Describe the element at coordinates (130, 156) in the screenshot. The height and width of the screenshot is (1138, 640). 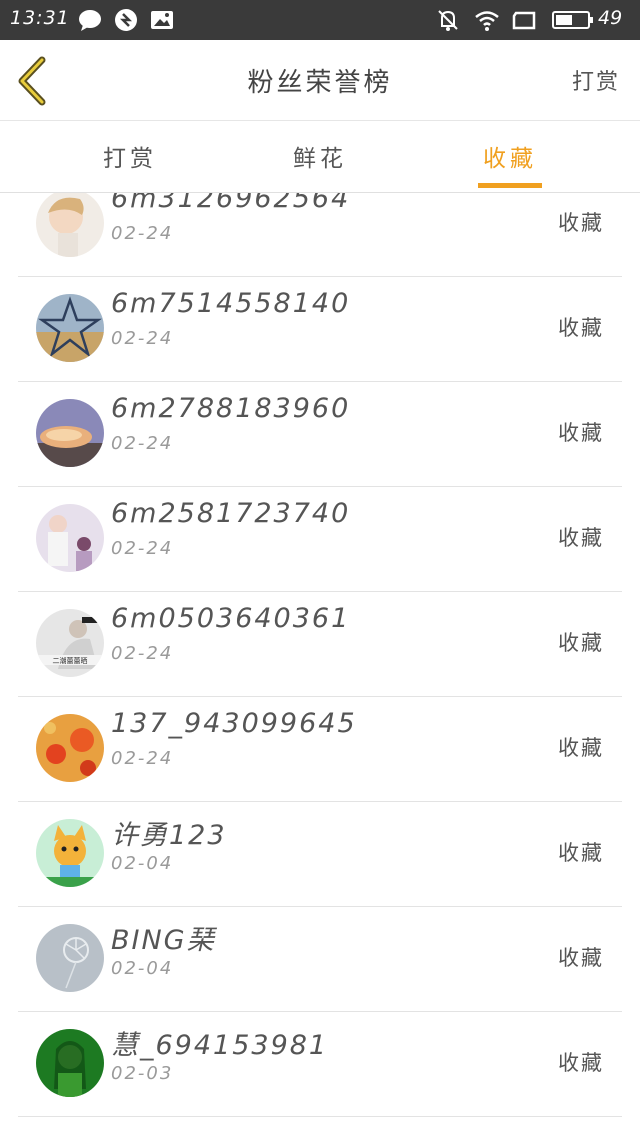
I see `tab-reward: 打赏` at that location.